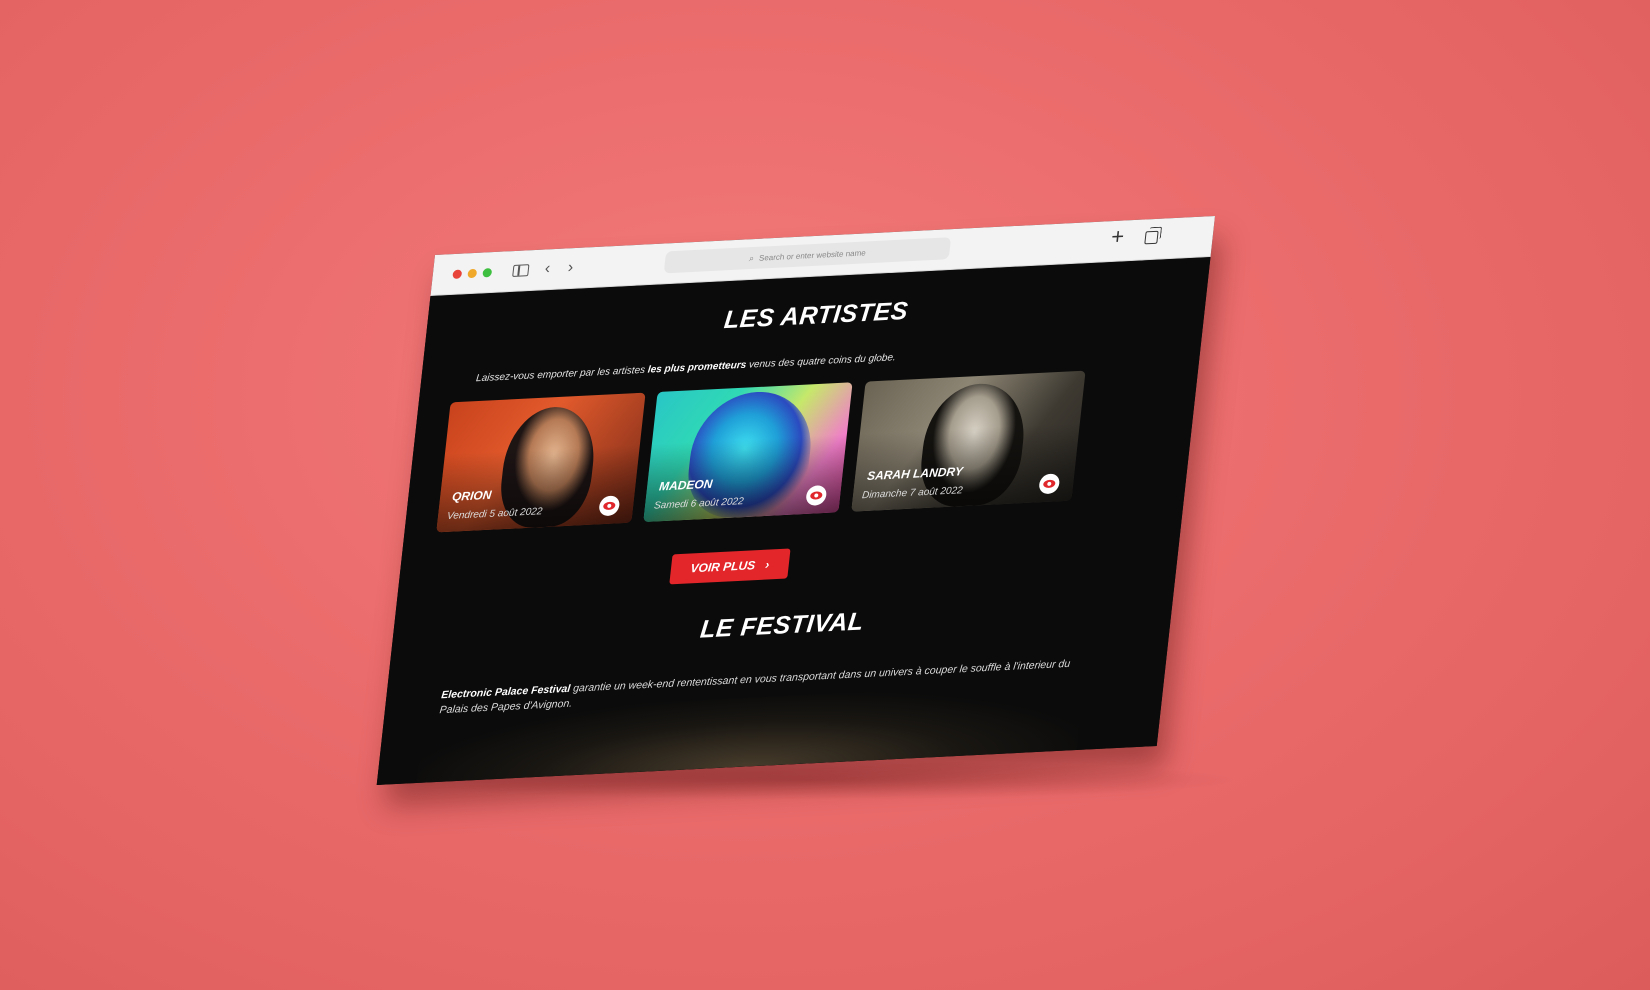 This screenshot has height=990, width=1650. Describe the element at coordinates (457, 274) in the screenshot. I see `close-window-button` at that location.